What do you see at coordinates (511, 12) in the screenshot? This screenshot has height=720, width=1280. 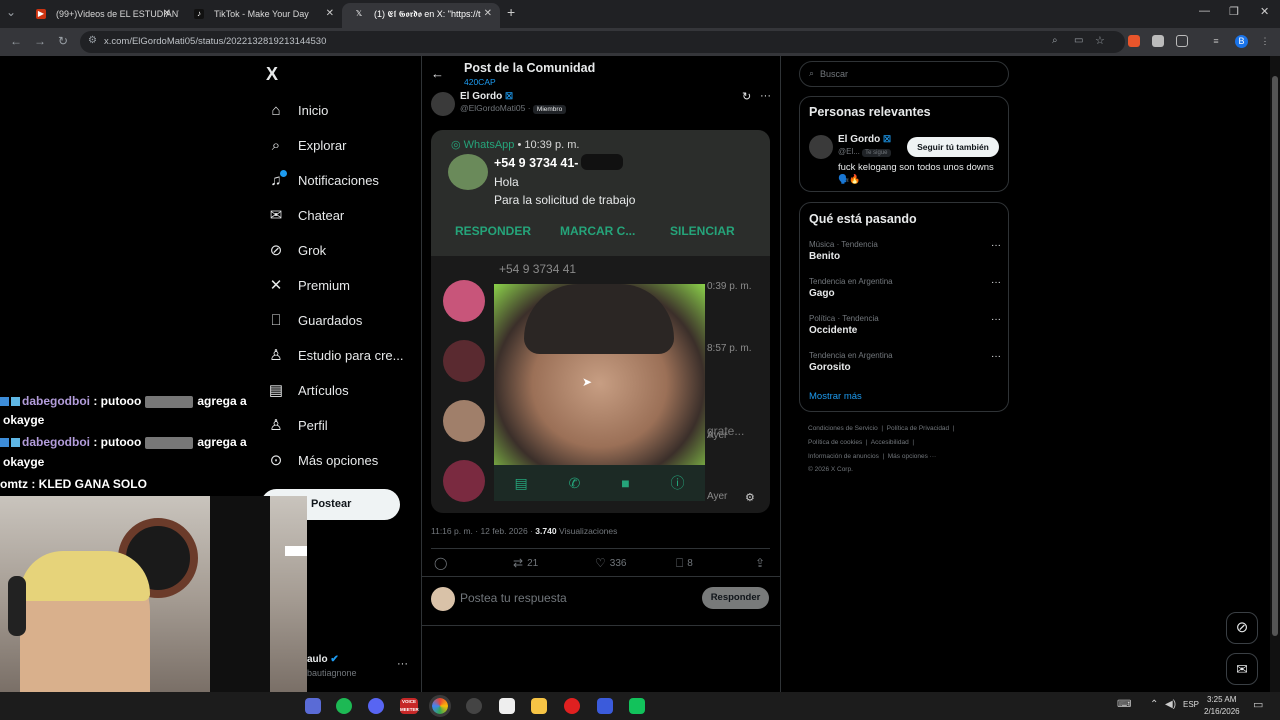 I see `new-tab-icon: +` at bounding box center [511, 12].